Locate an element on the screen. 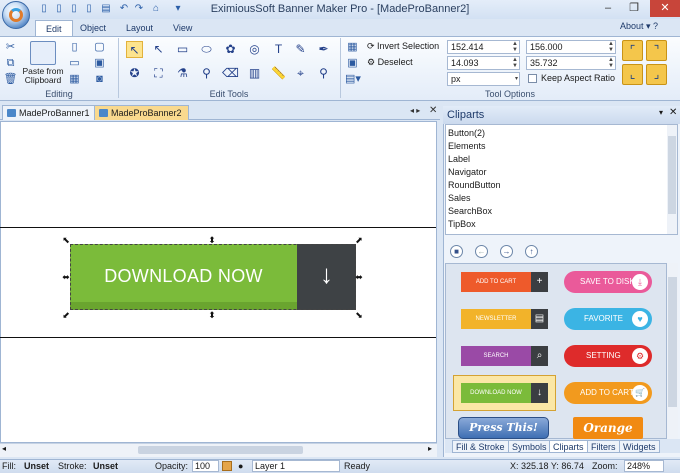 The image size is (680, 473). close-button: ✕ is located at coordinates (665, 8).